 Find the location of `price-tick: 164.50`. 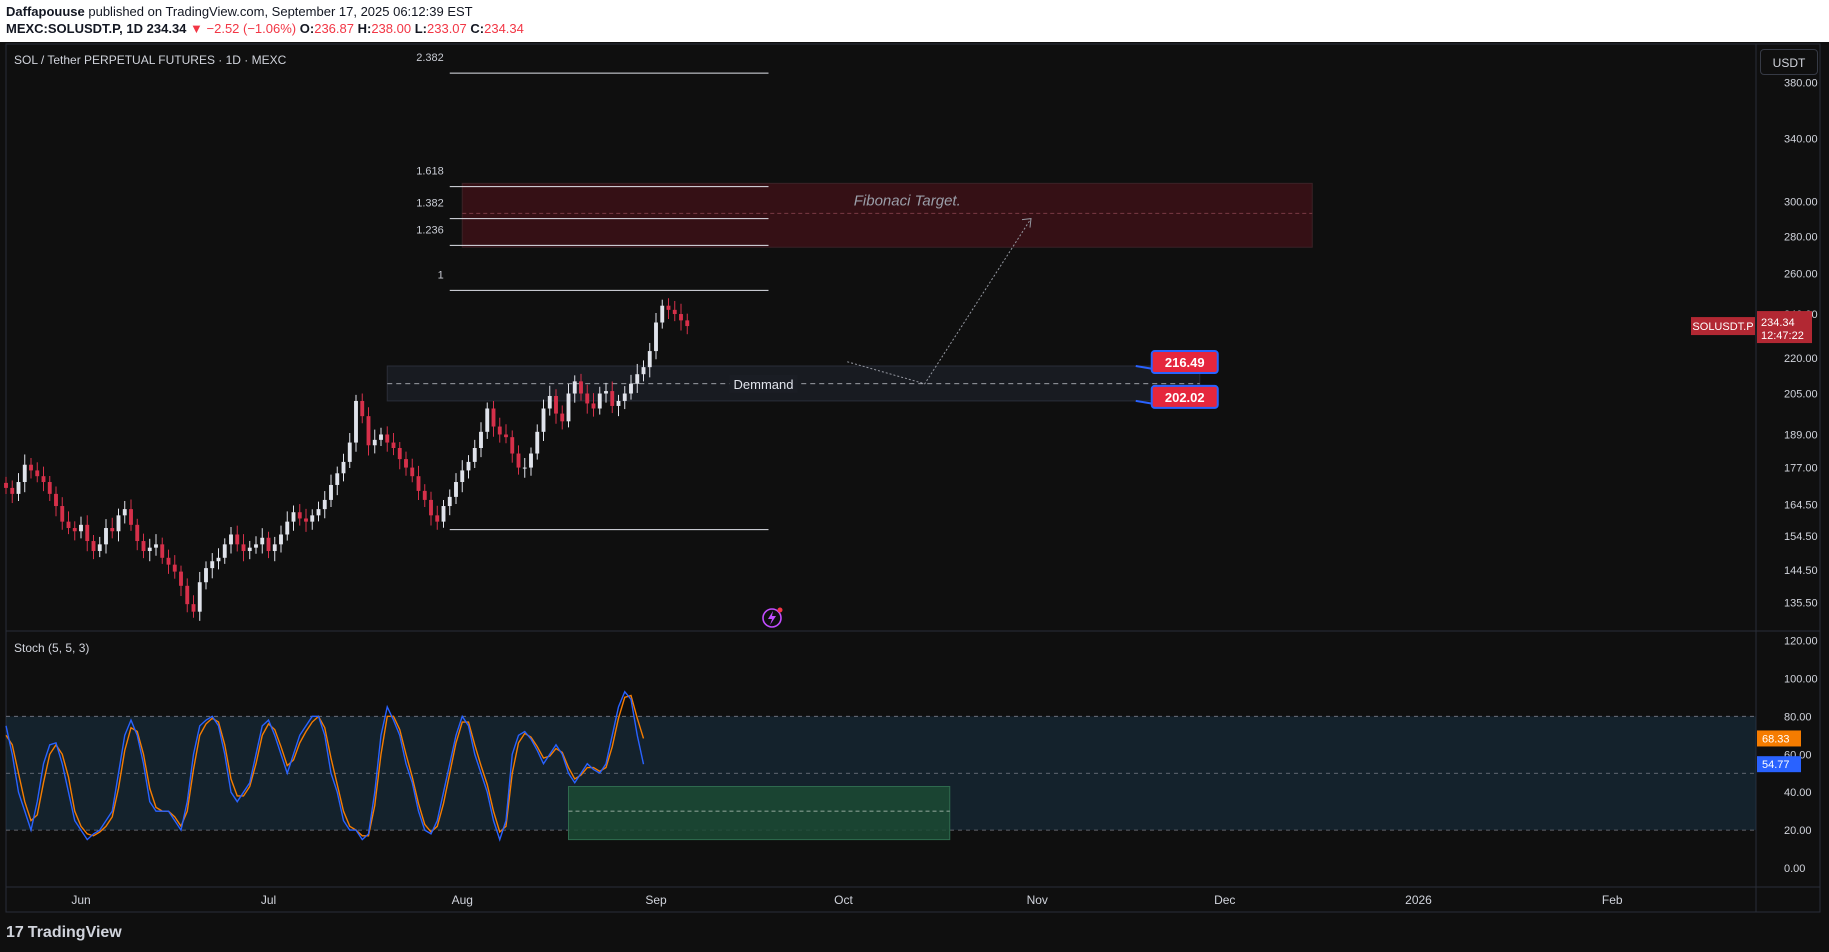

price-tick: 164.50 is located at coordinates (1801, 505).